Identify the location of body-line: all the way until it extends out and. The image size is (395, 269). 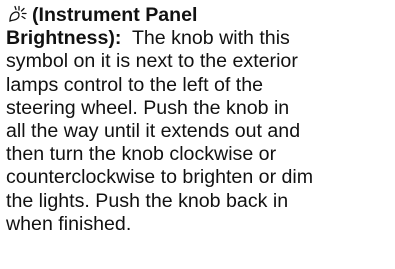
(153, 131).